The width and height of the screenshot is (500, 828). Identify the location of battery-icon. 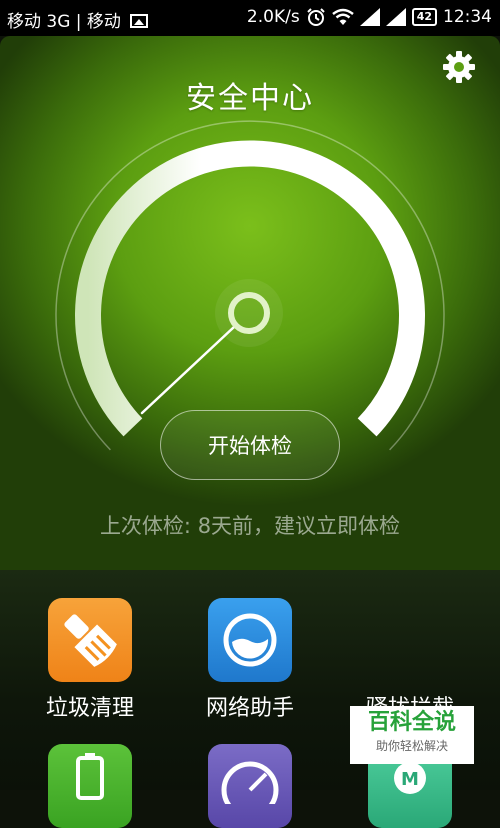
(90, 776).